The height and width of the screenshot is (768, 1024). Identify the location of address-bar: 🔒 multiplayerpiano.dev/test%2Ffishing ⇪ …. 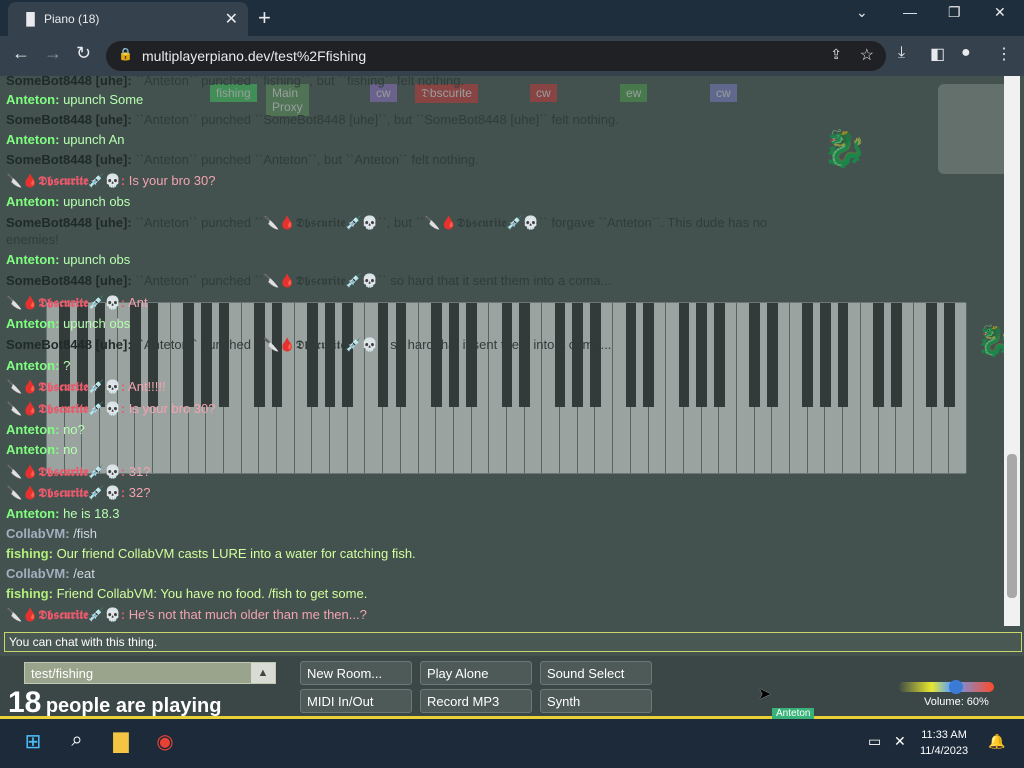
(496, 56).